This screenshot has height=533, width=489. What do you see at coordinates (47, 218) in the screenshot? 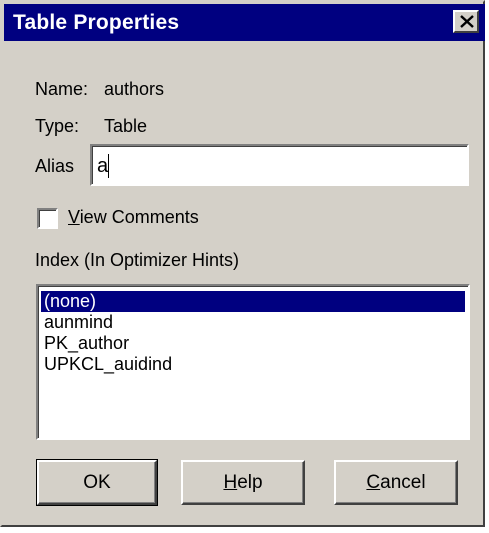
I see `view-comments-checkbox` at bounding box center [47, 218].